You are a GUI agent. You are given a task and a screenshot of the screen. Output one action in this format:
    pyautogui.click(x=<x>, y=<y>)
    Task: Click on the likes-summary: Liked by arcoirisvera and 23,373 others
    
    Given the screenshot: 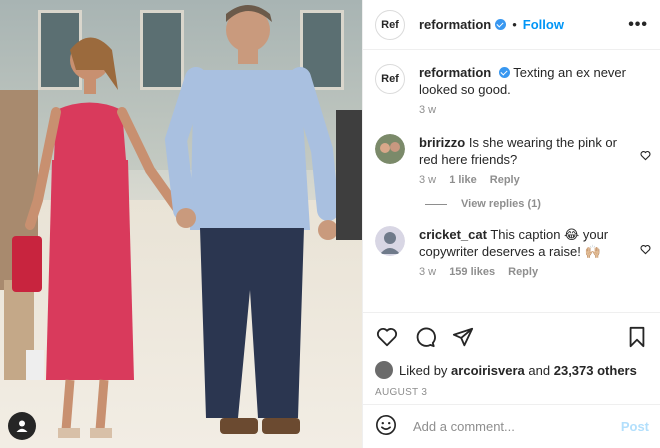 What is the action you would take?
    pyautogui.click(x=512, y=370)
    